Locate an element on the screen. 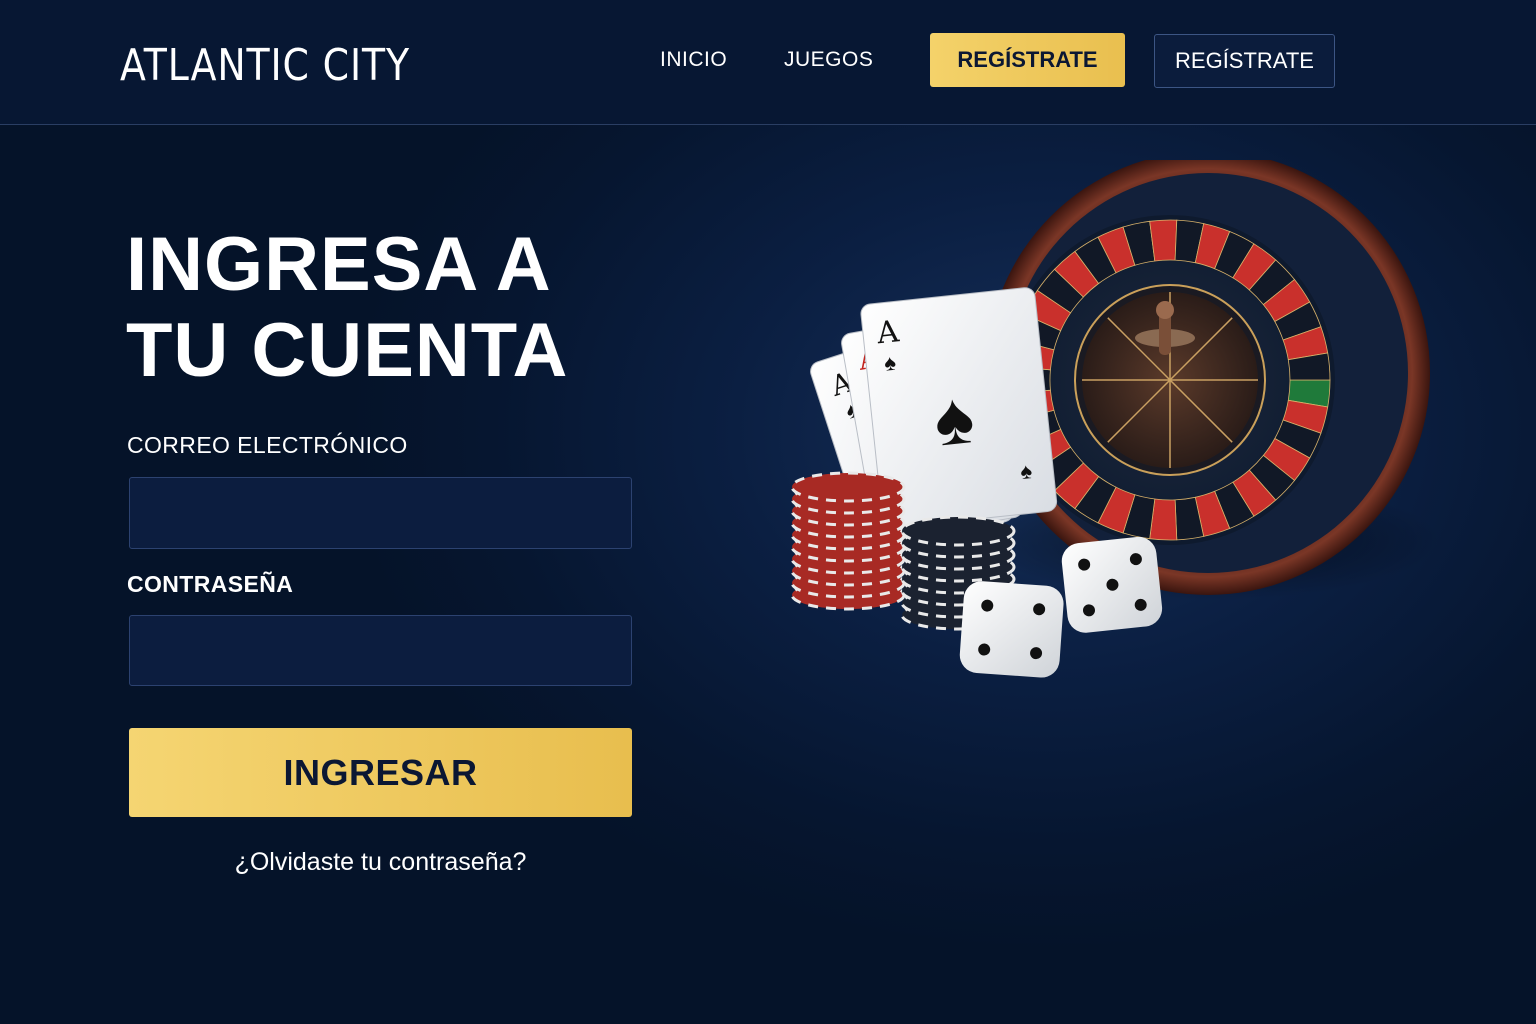 This screenshot has width=1536, height=1024. password-input is located at coordinates (380, 650).